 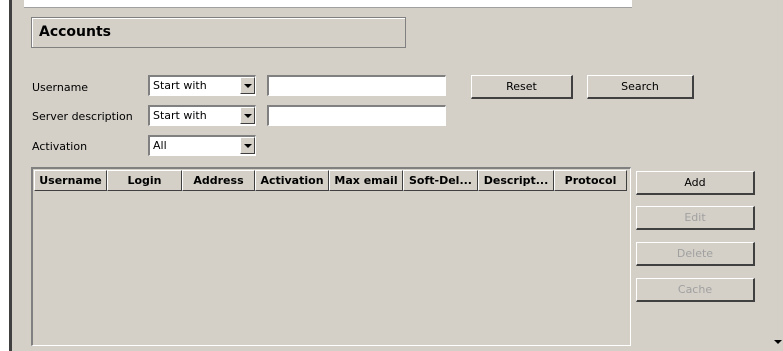 I want to click on username-input, so click(x=356, y=85).